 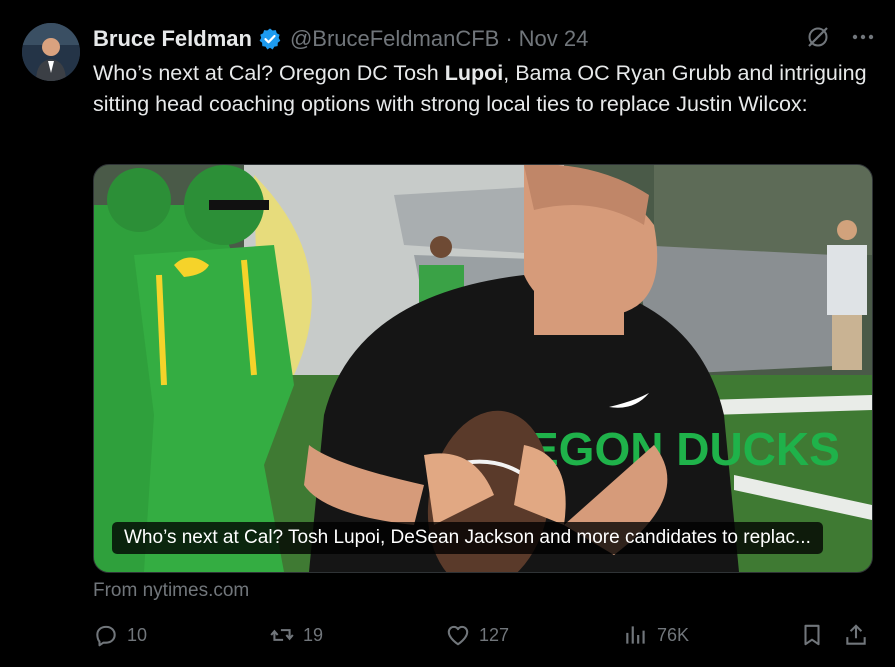 I want to click on repost-button: 19, so click(x=296, y=635).